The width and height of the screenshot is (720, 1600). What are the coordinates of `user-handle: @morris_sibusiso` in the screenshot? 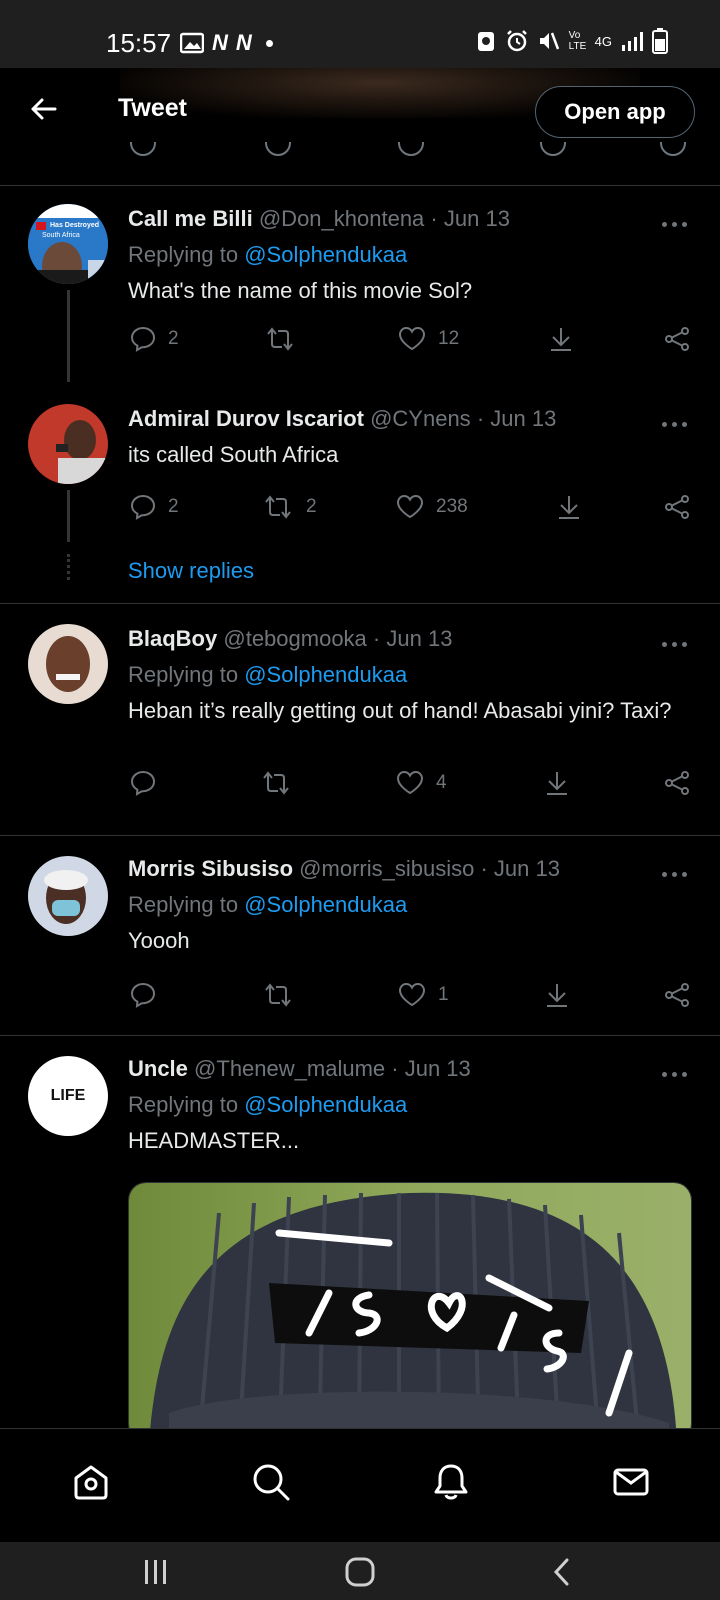 It's located at (386, 868).